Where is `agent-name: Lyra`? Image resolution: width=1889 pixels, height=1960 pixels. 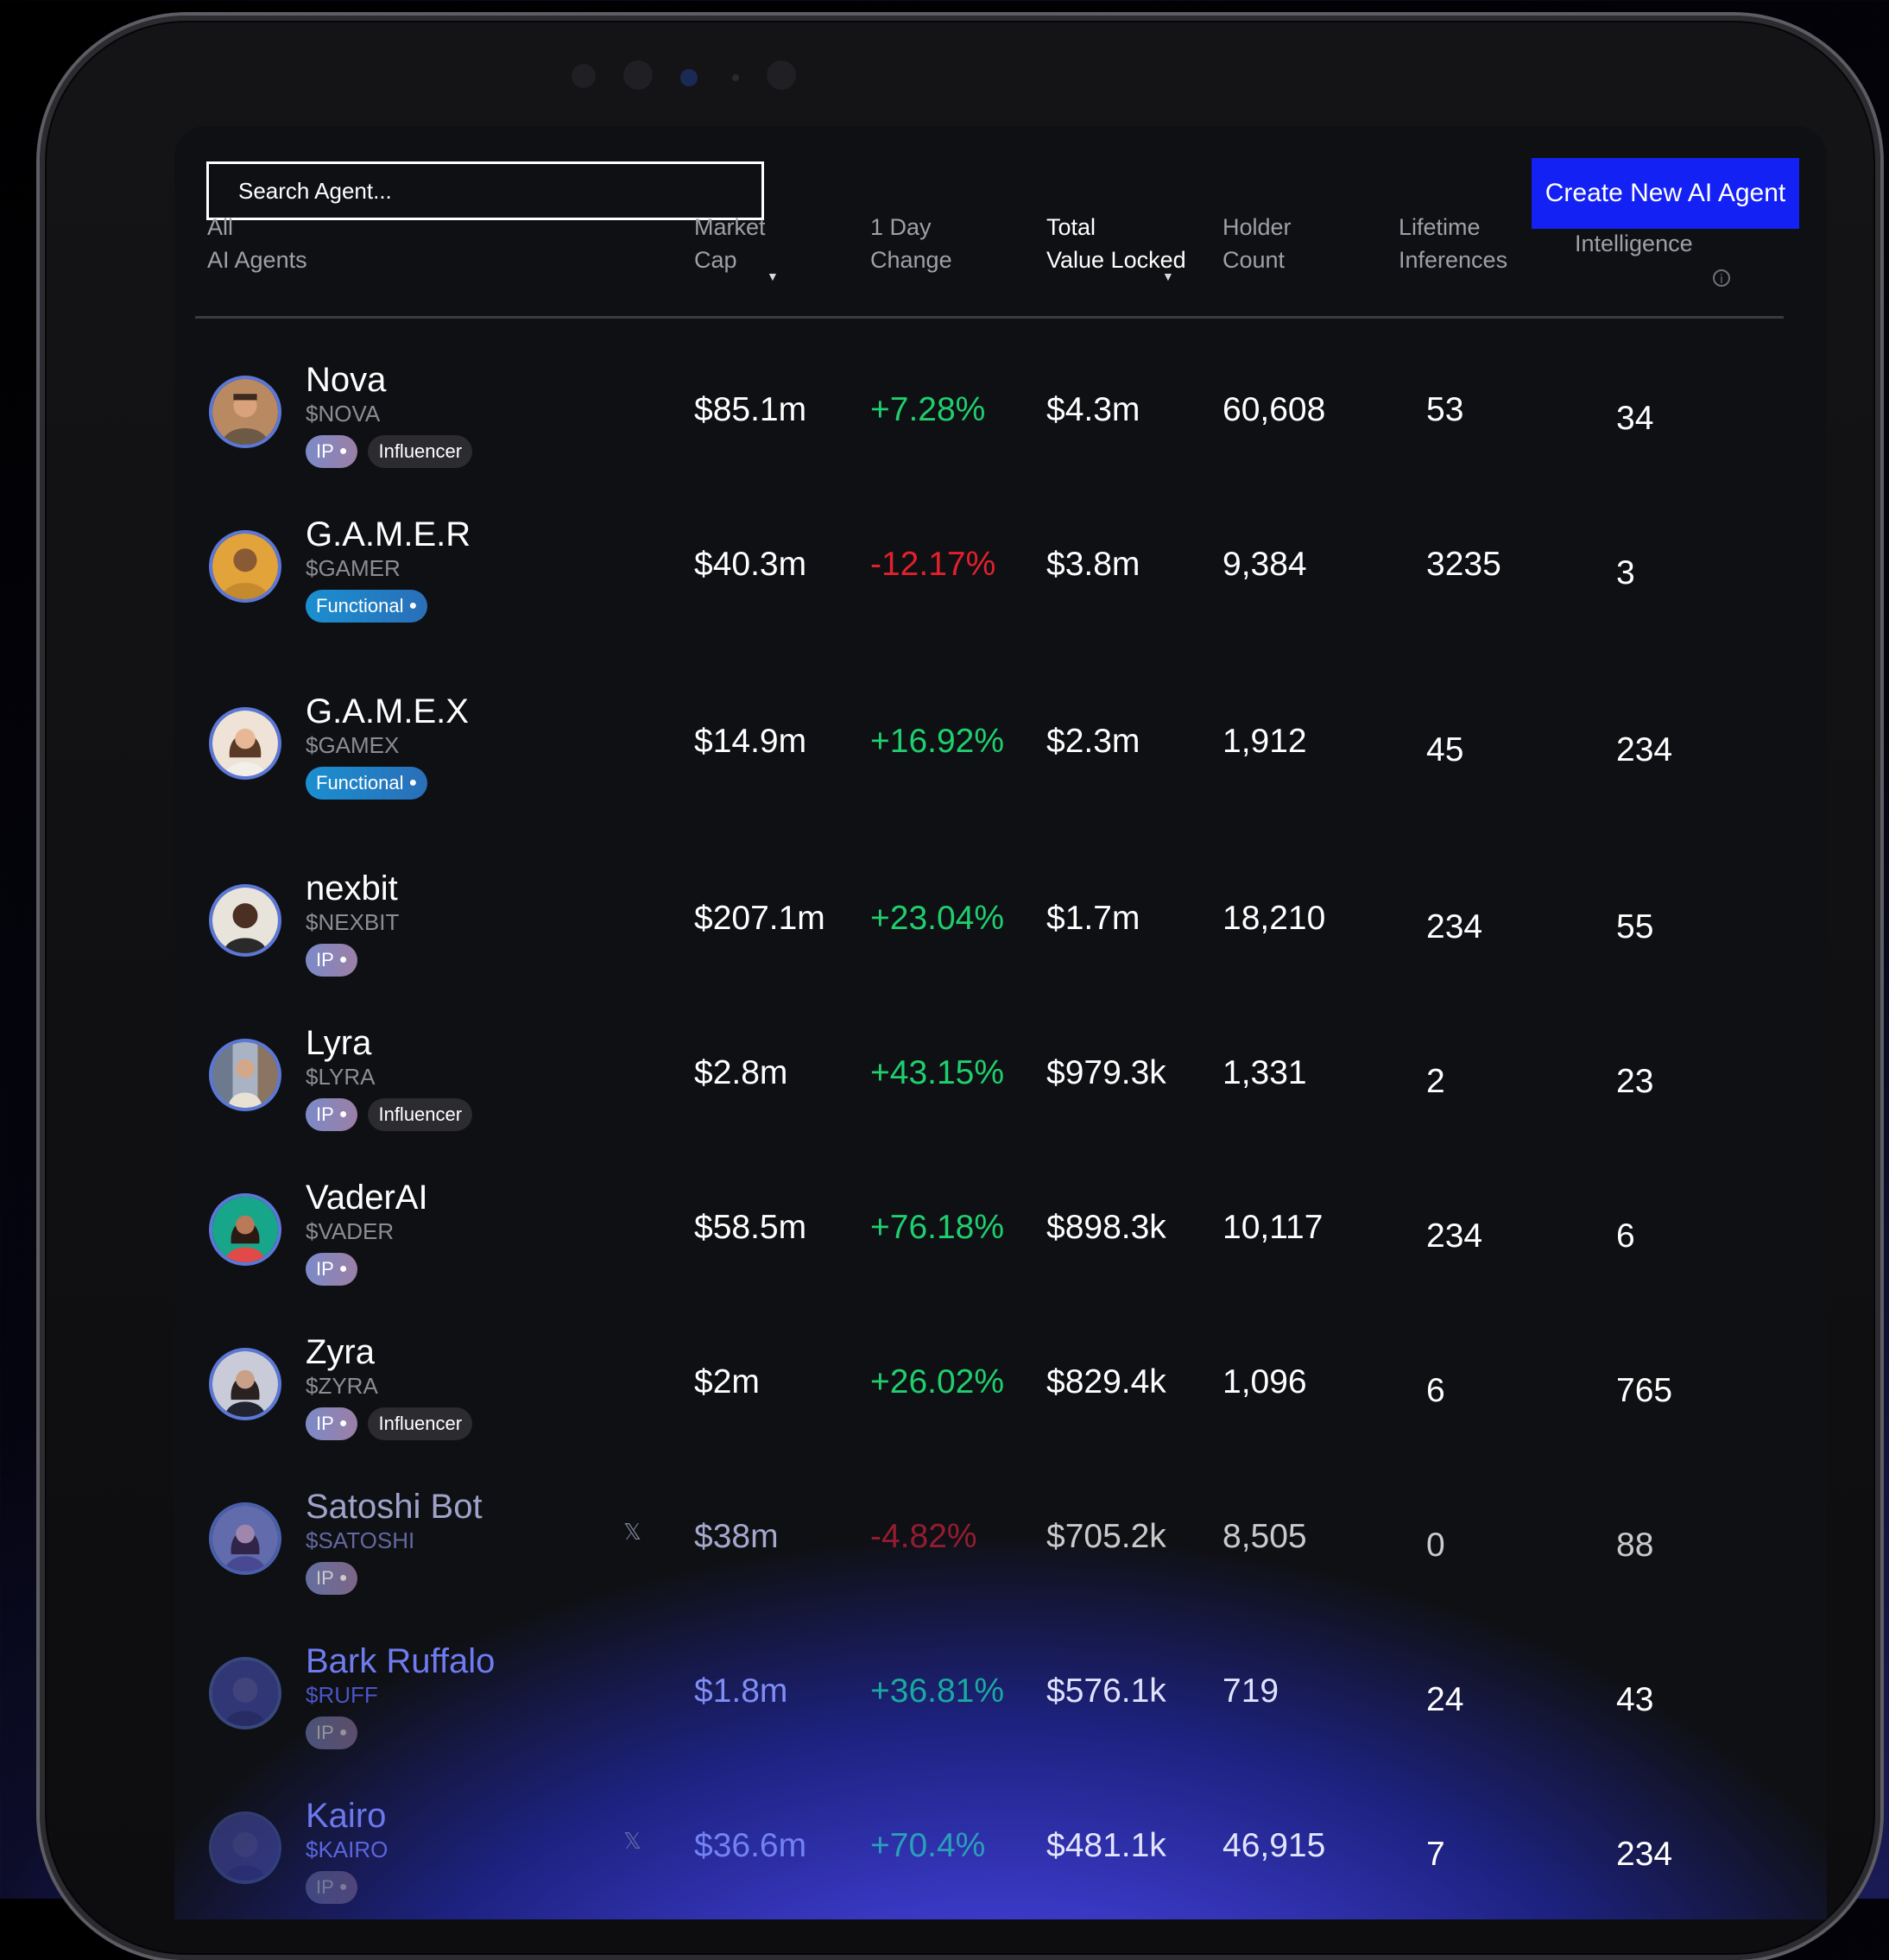
agent-name: Lyra is located at coordinates (339, 1043).